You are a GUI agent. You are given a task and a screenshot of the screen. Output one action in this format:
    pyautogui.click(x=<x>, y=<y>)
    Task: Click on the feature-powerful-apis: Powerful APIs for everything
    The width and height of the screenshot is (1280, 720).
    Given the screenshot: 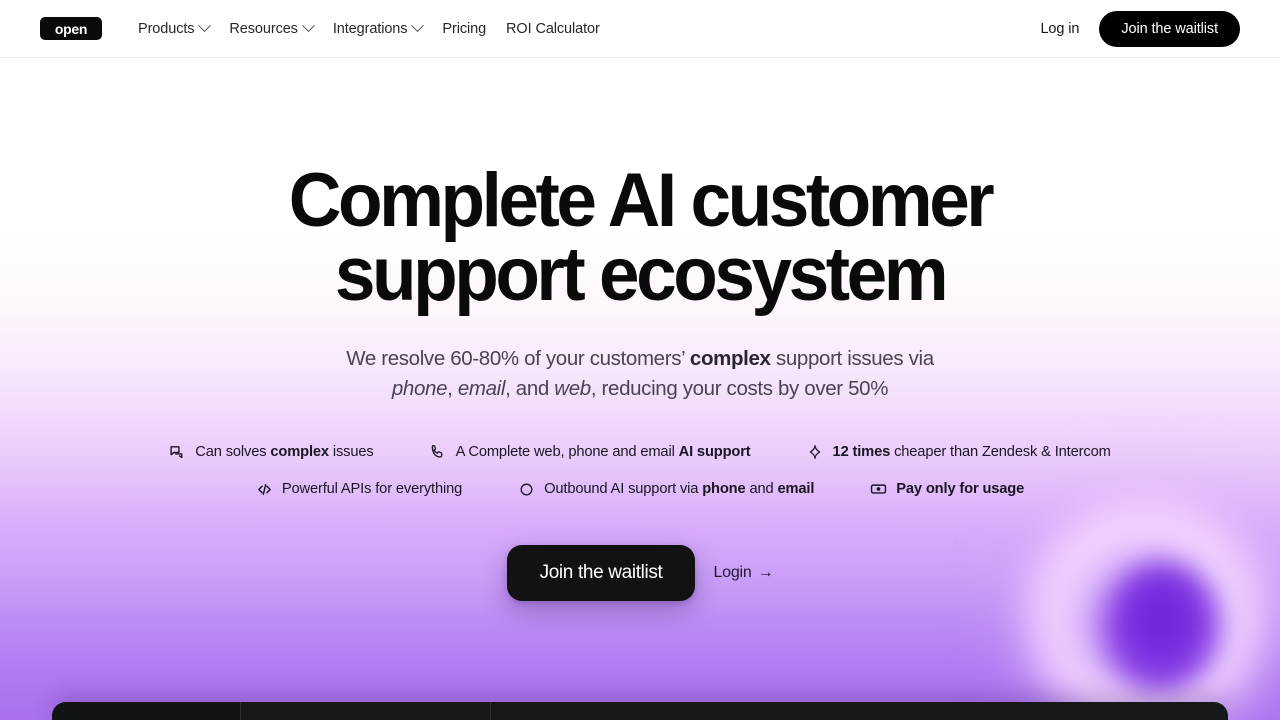 What is the action you would take?
    pyautogui.click(x=359, y=489)
    